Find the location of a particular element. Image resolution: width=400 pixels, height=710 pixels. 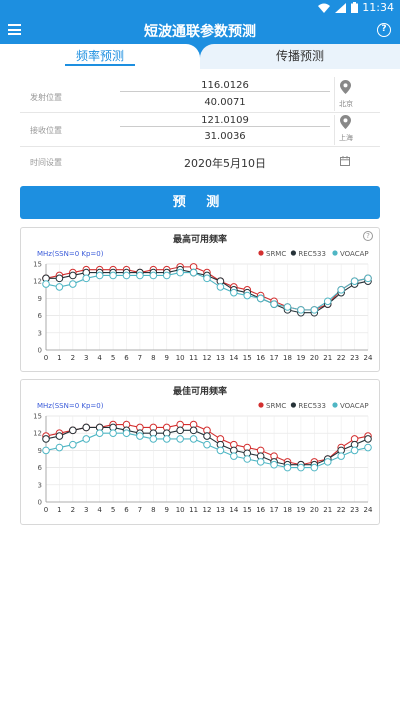

x-tick-label: 15 is located at coordinates (247, 358).